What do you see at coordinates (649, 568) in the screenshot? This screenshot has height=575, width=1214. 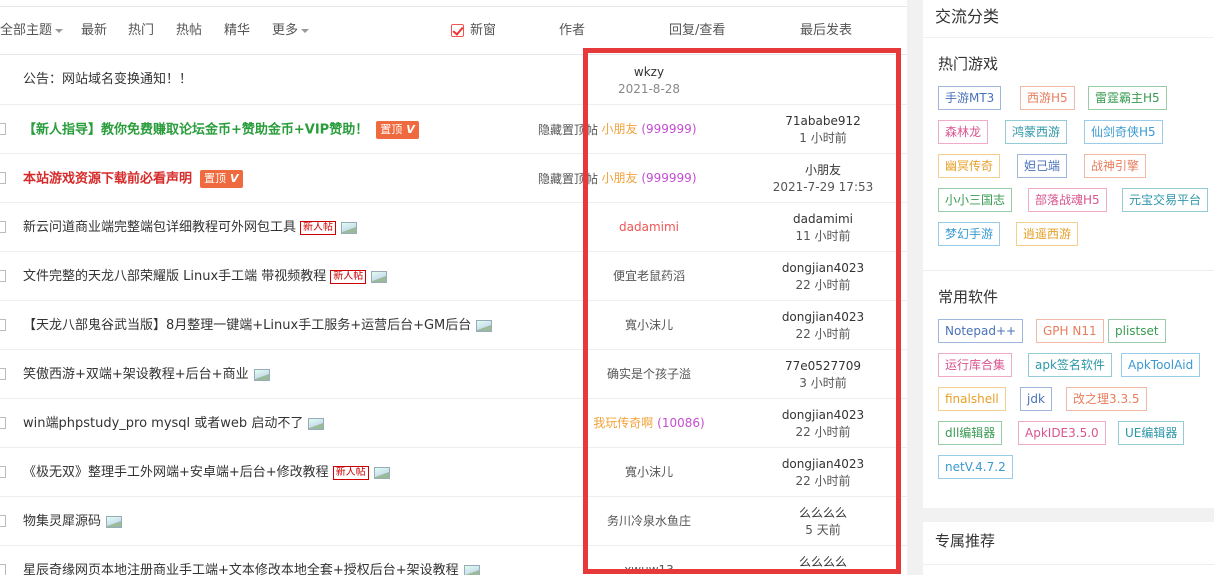 I see `thread-author: xwuw13` at bounding box center [649, 568].